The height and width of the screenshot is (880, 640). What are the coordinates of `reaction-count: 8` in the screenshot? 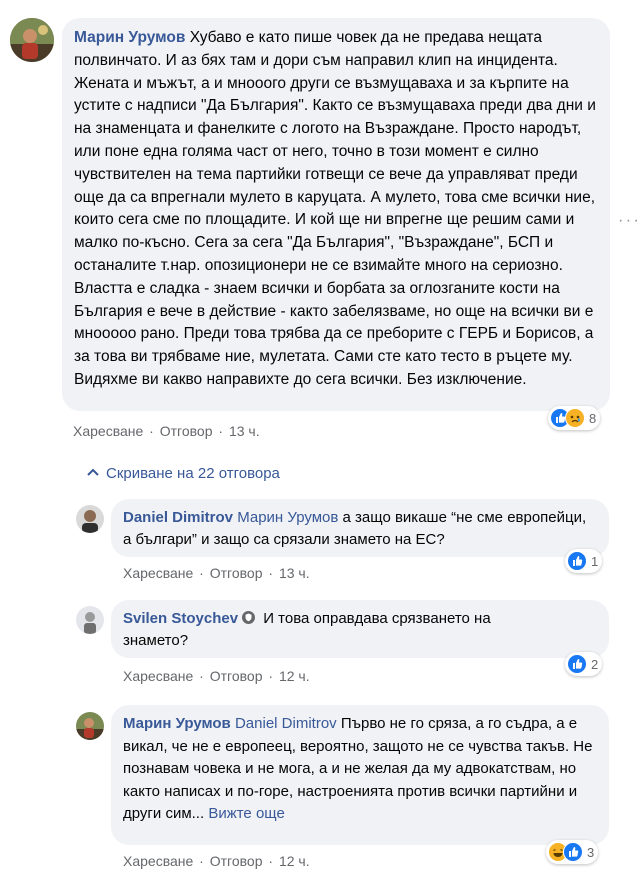 It's located at (593, 418).